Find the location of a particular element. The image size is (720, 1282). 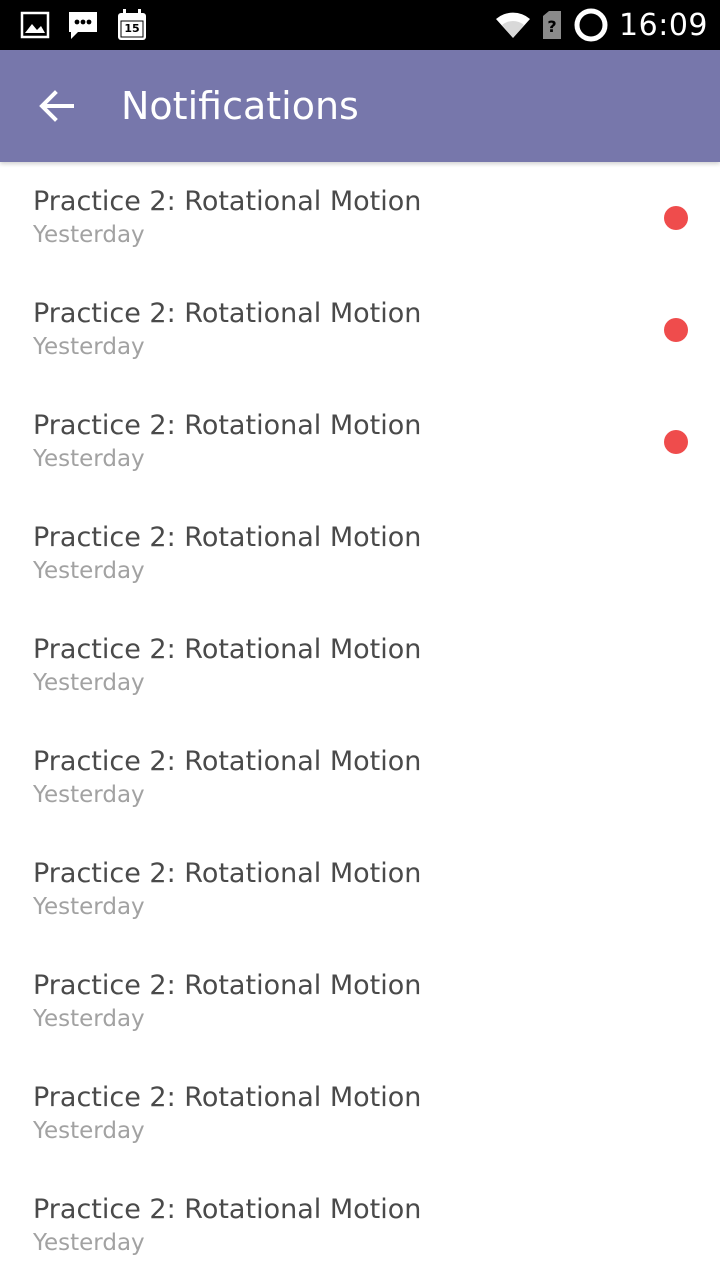

wifi-icon is located at coordinates (513, 25).